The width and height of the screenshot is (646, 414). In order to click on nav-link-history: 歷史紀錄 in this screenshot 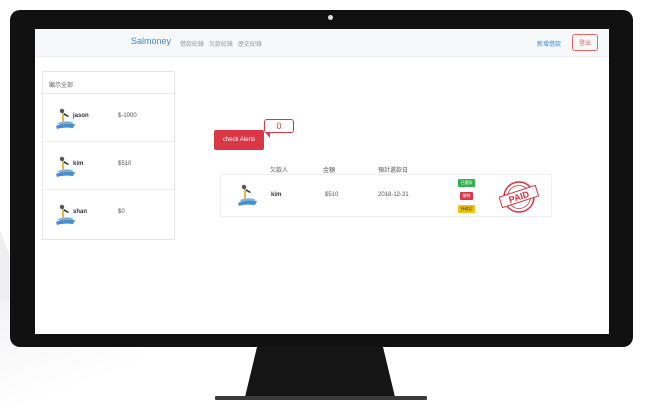, I will do `click(250, 43)`.